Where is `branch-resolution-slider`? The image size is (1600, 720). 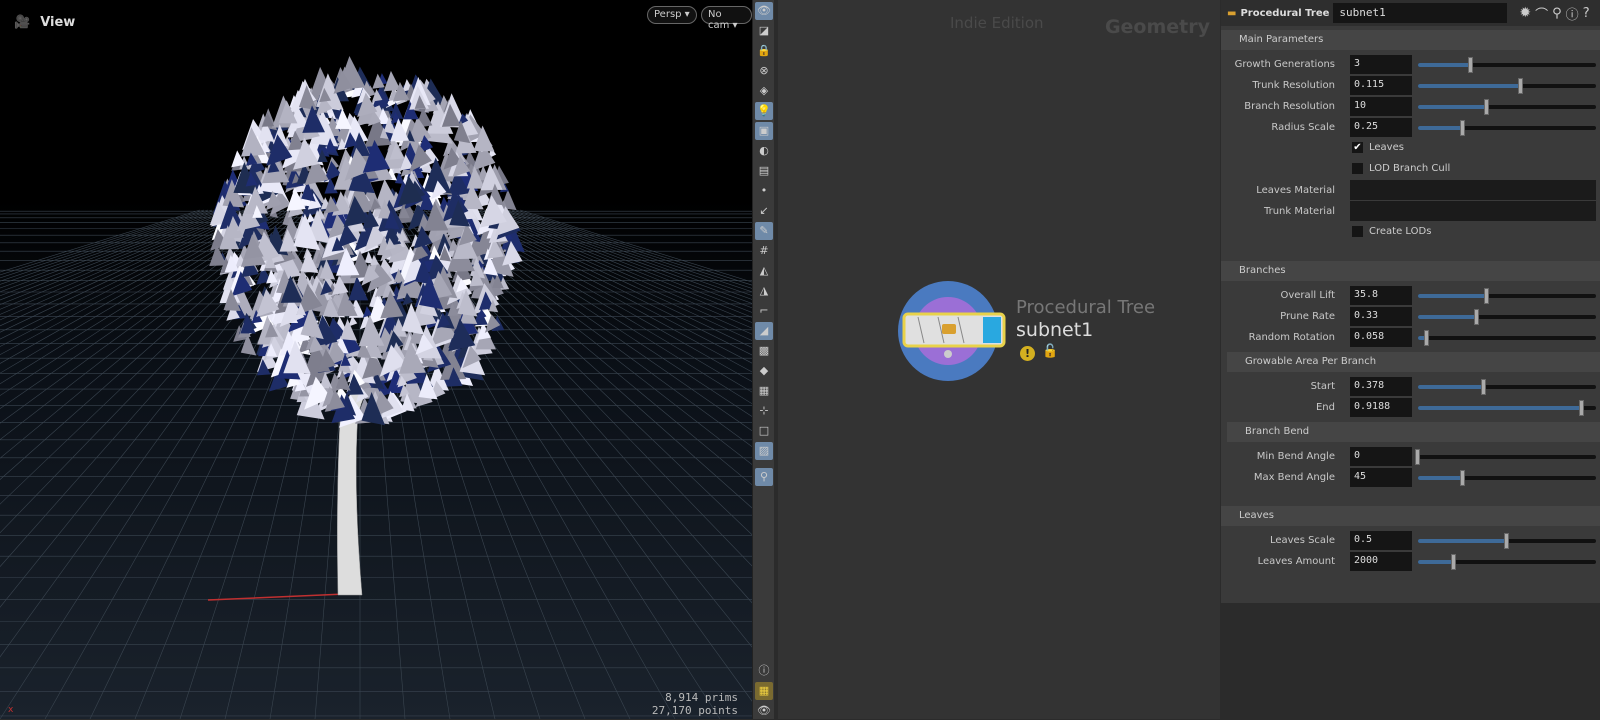
branch-resolution-slider is located at coordinates (1507, 107).